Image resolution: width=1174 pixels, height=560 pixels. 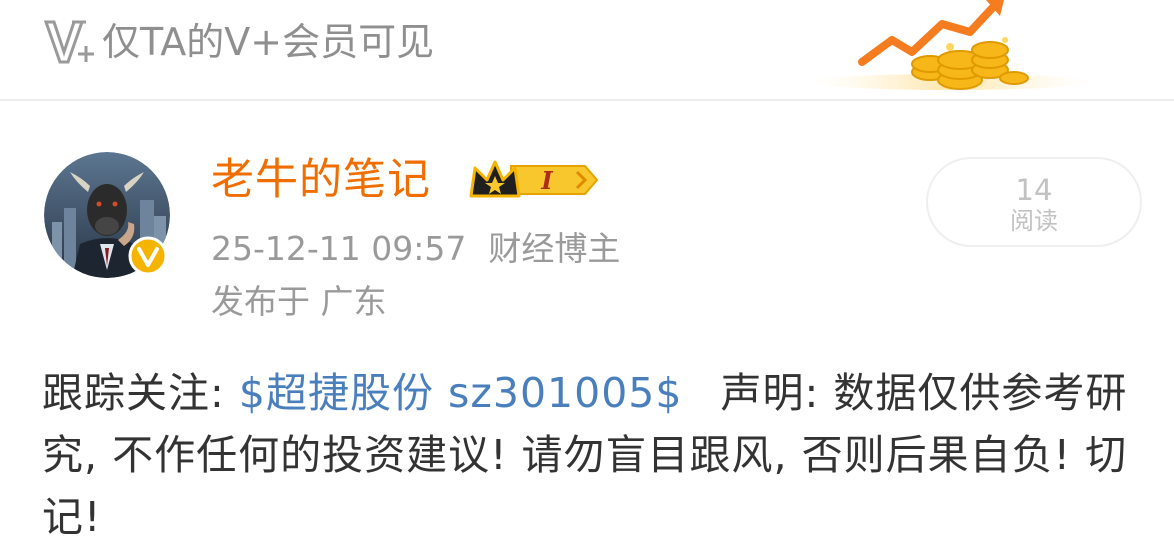 What do you see at coordinates (546, 180) in the screenshot?
I see `badge-level-text: I` at bounding box center [546, 180].